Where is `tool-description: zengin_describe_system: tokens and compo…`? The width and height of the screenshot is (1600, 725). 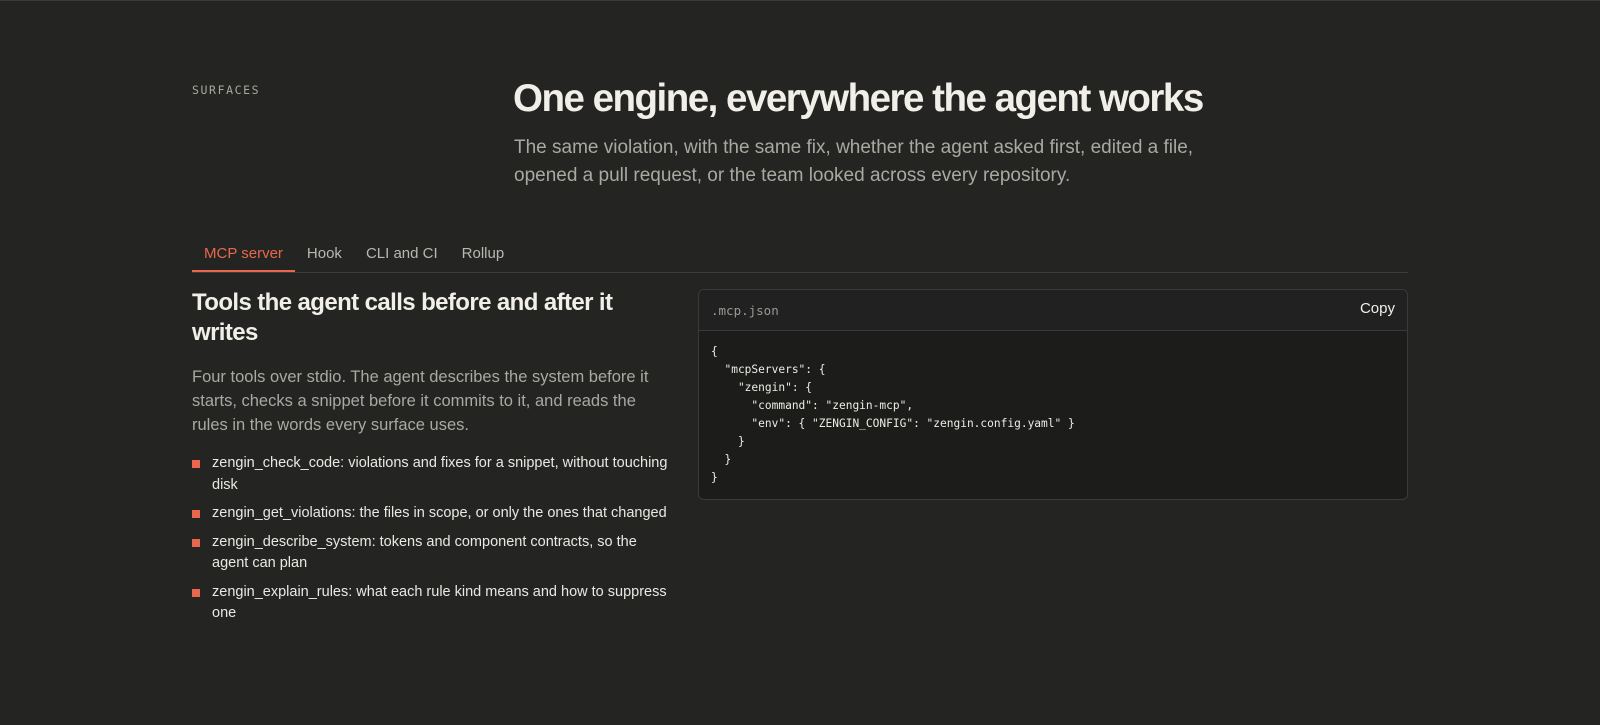
tool-description: zengin_describe_system: tokens and compo… is located at coordinates (424, 552).